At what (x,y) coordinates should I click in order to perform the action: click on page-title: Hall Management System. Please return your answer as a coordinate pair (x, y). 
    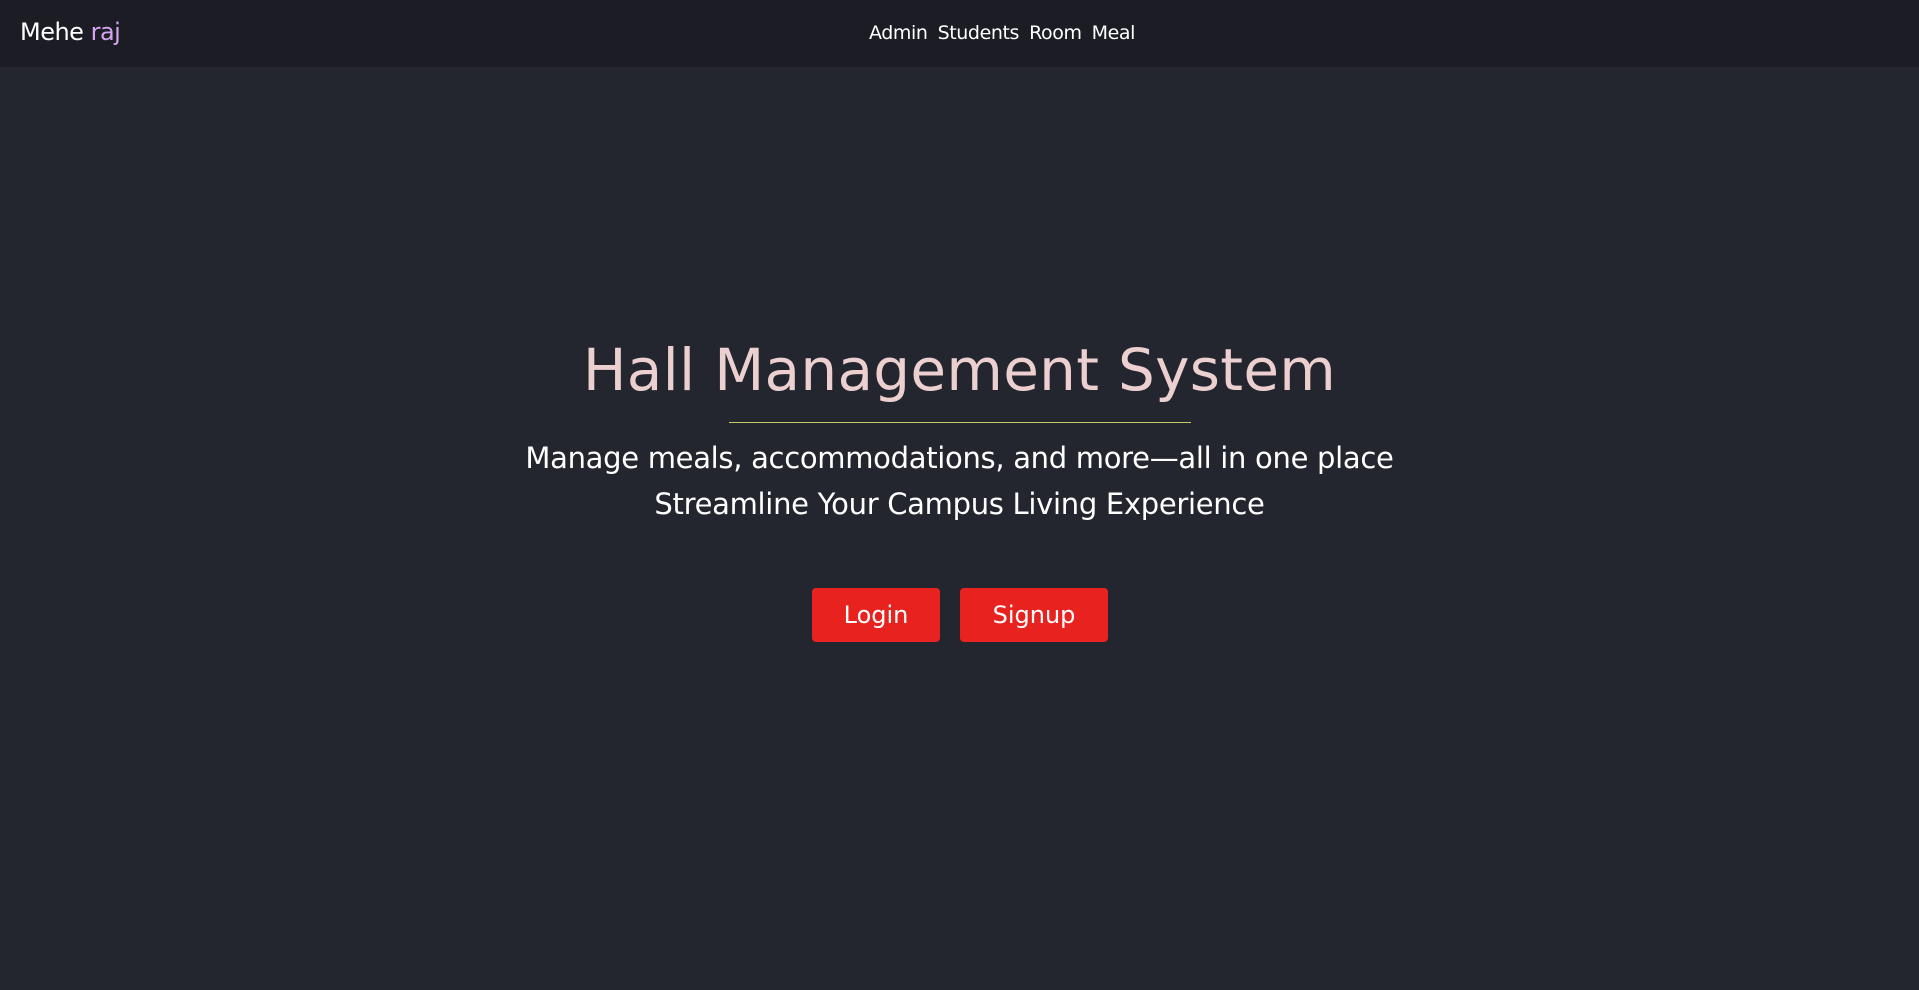
    Looking at the image, I should click on (959, 370).